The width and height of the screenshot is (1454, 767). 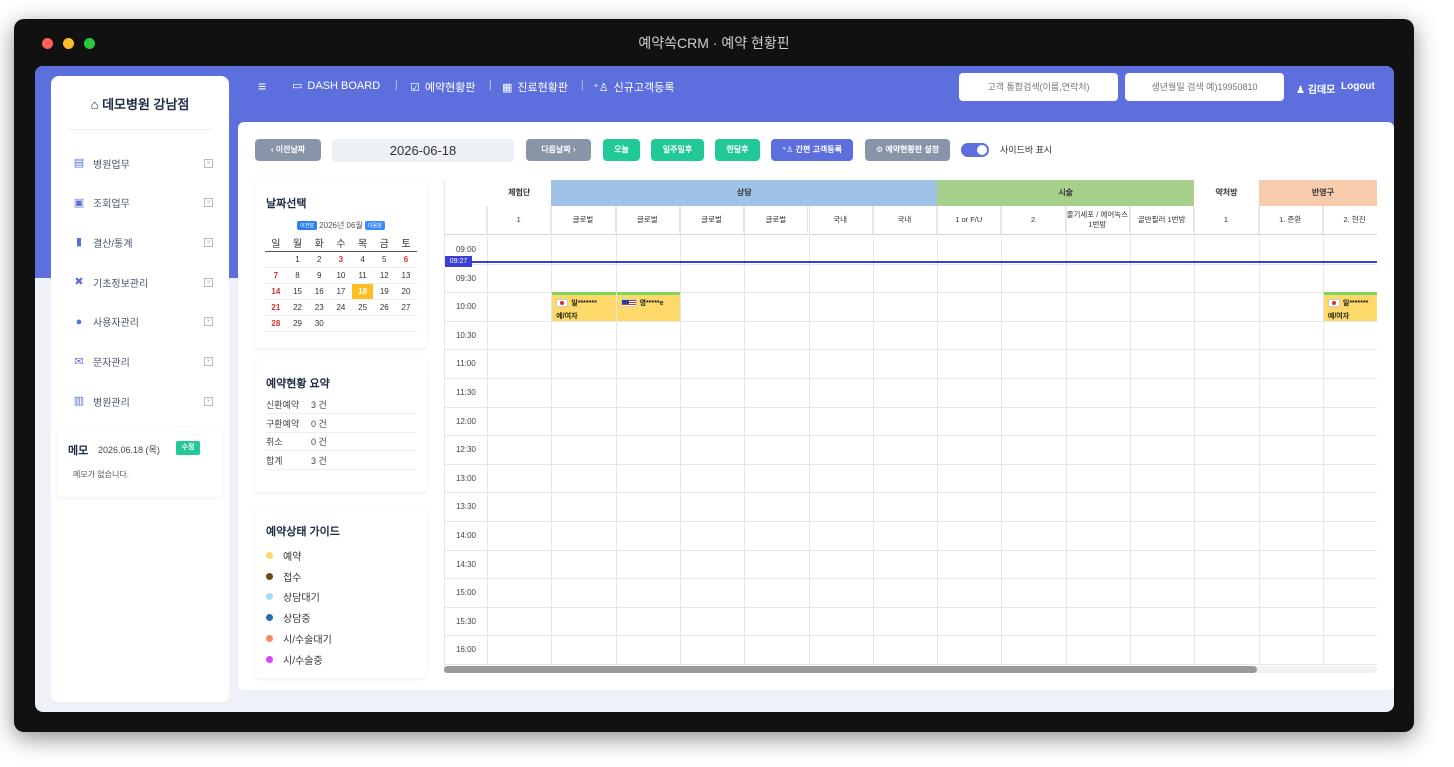 I want to click on chevron-left-icon: ‹, so click(x=272, y=149).